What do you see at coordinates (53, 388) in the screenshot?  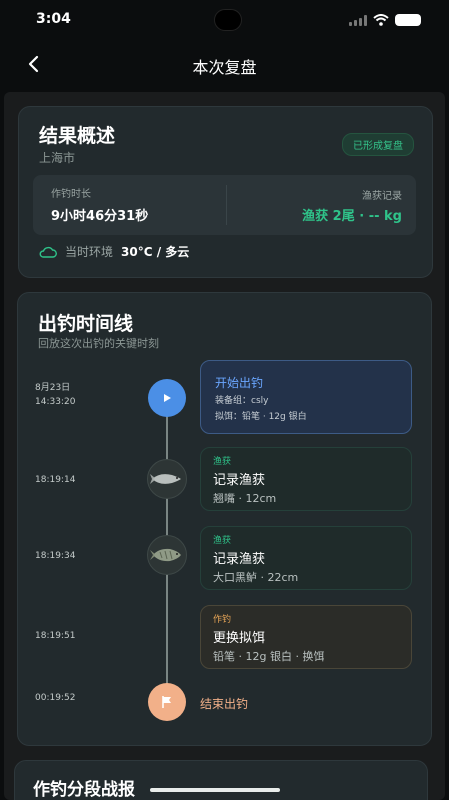 I see `event-start-date: 8月23日` at bounding box center [53, 388].